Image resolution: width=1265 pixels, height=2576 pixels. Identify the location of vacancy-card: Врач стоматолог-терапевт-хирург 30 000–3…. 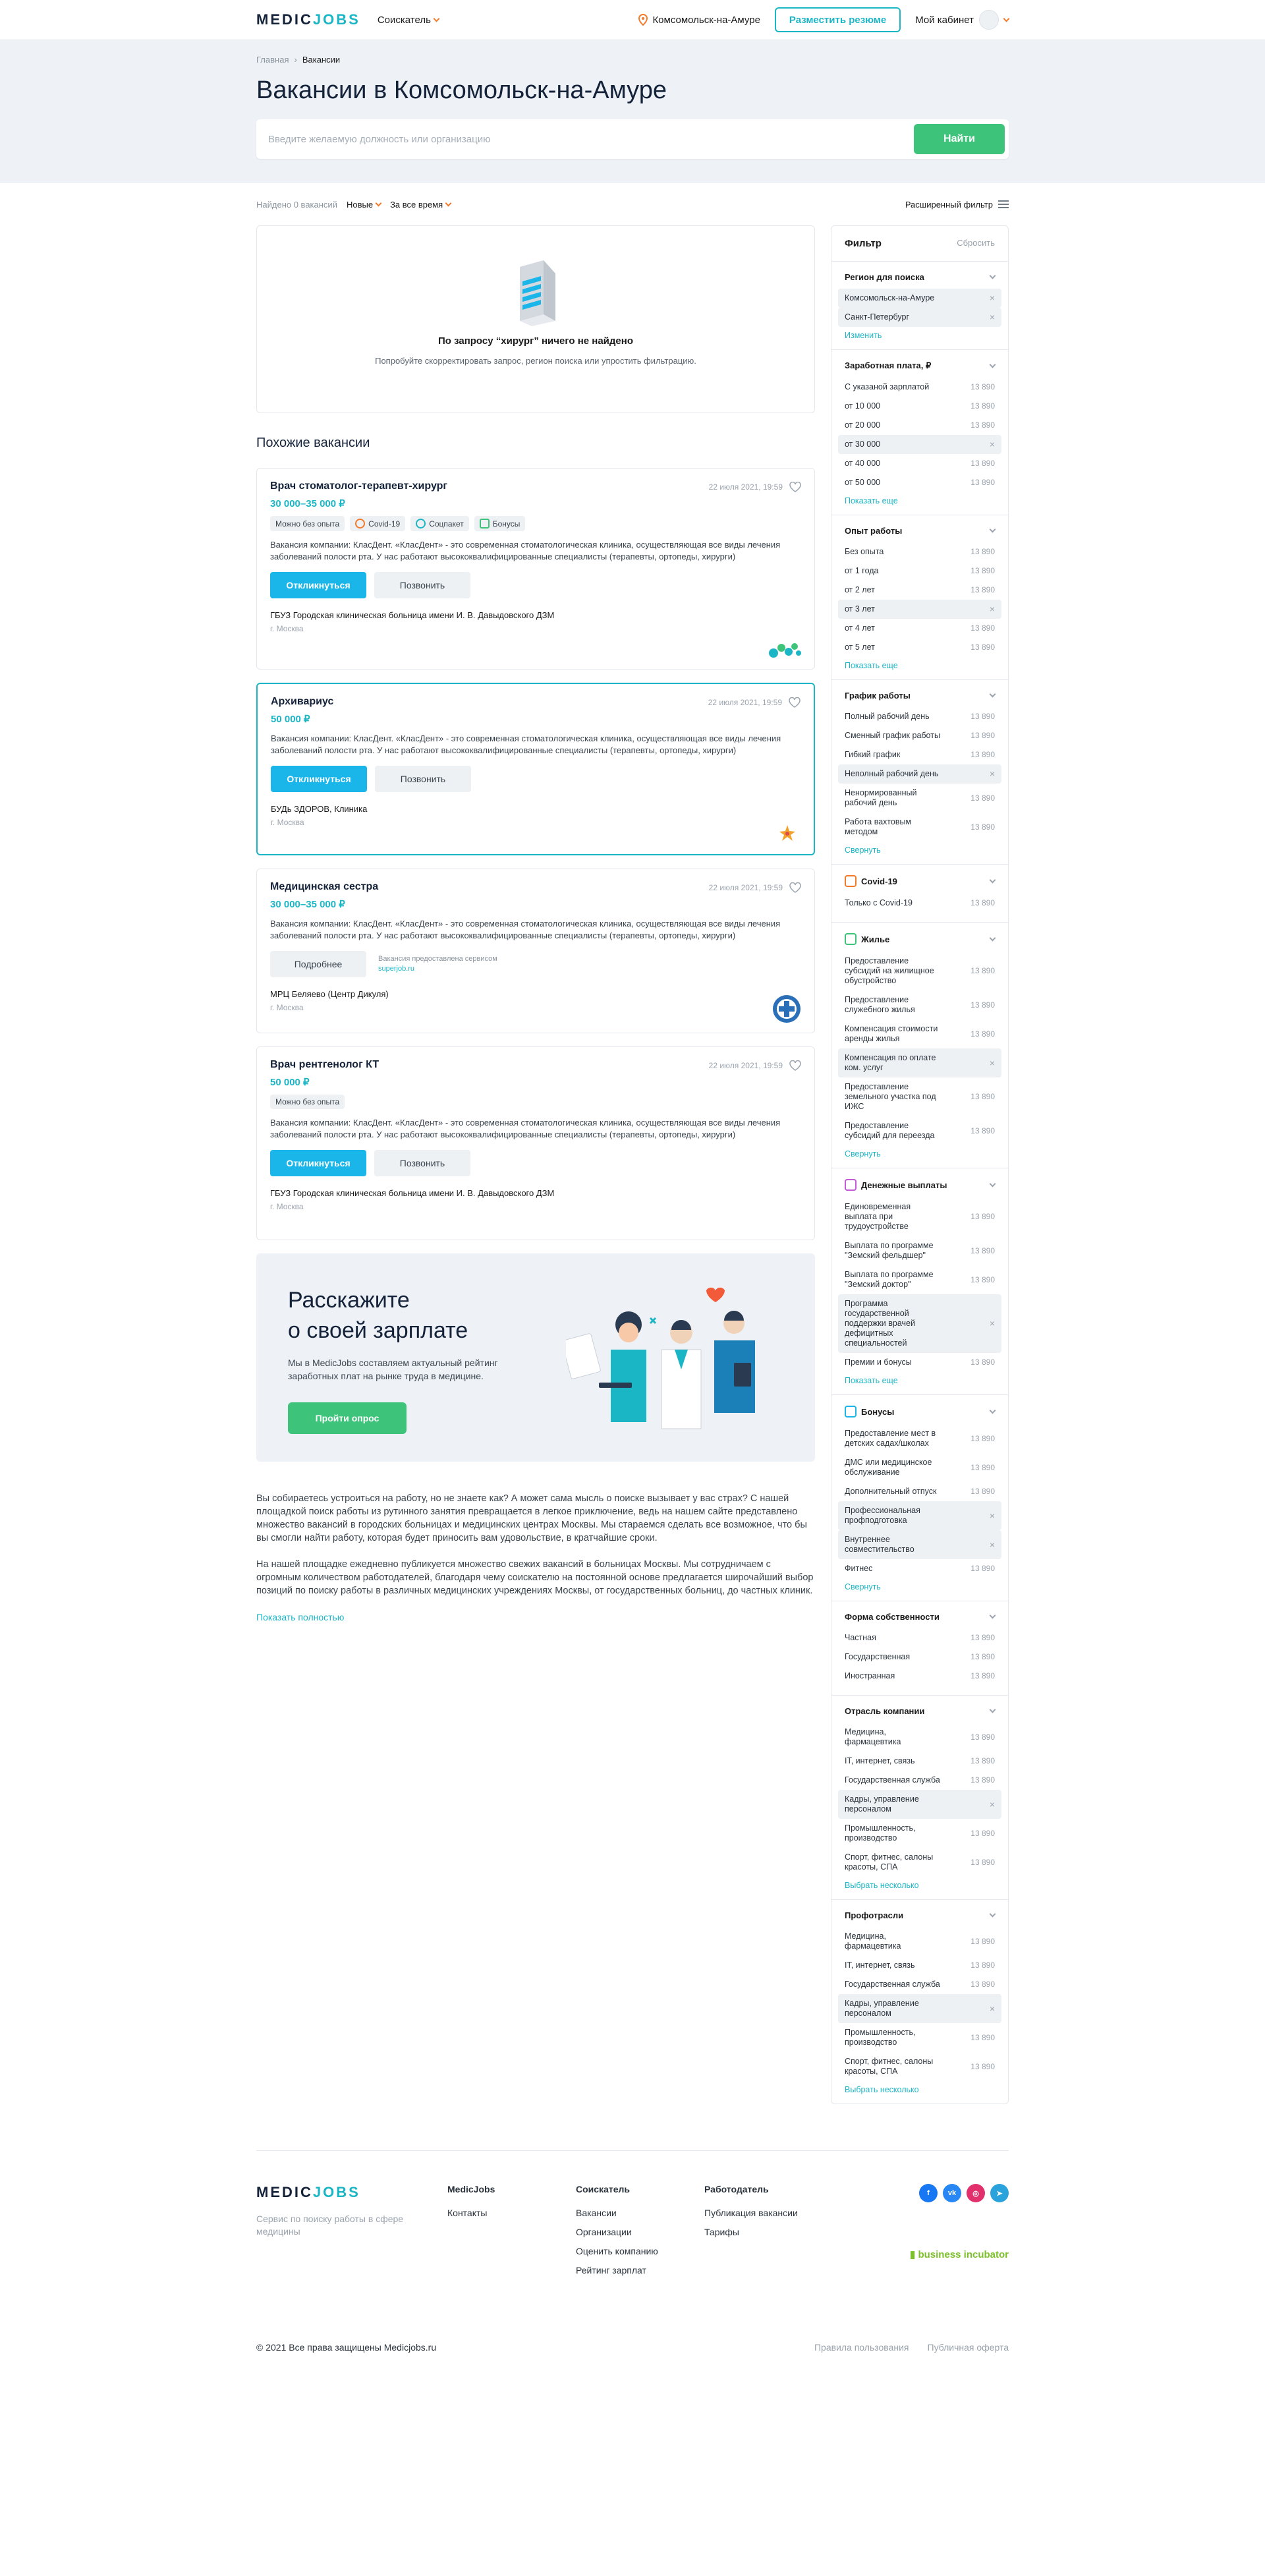
(535, 569).